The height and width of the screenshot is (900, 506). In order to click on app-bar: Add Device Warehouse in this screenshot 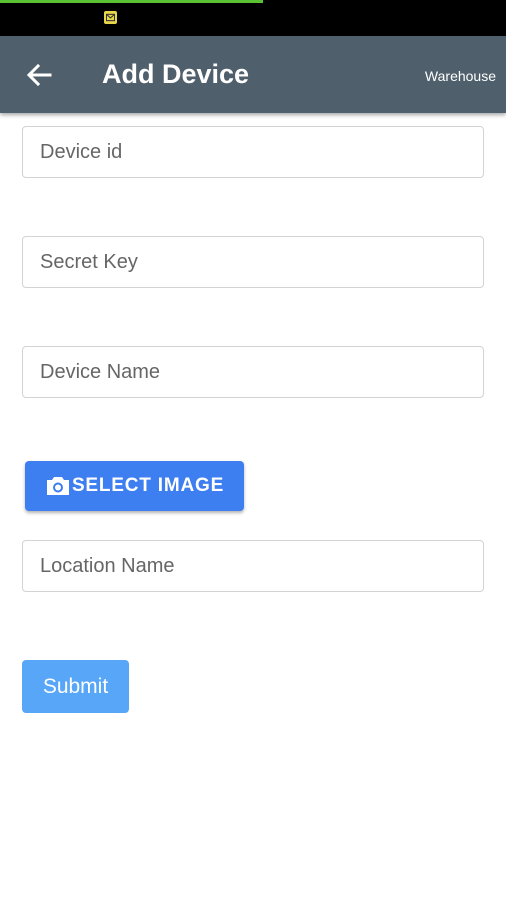, I will do `click(253, 74)`.